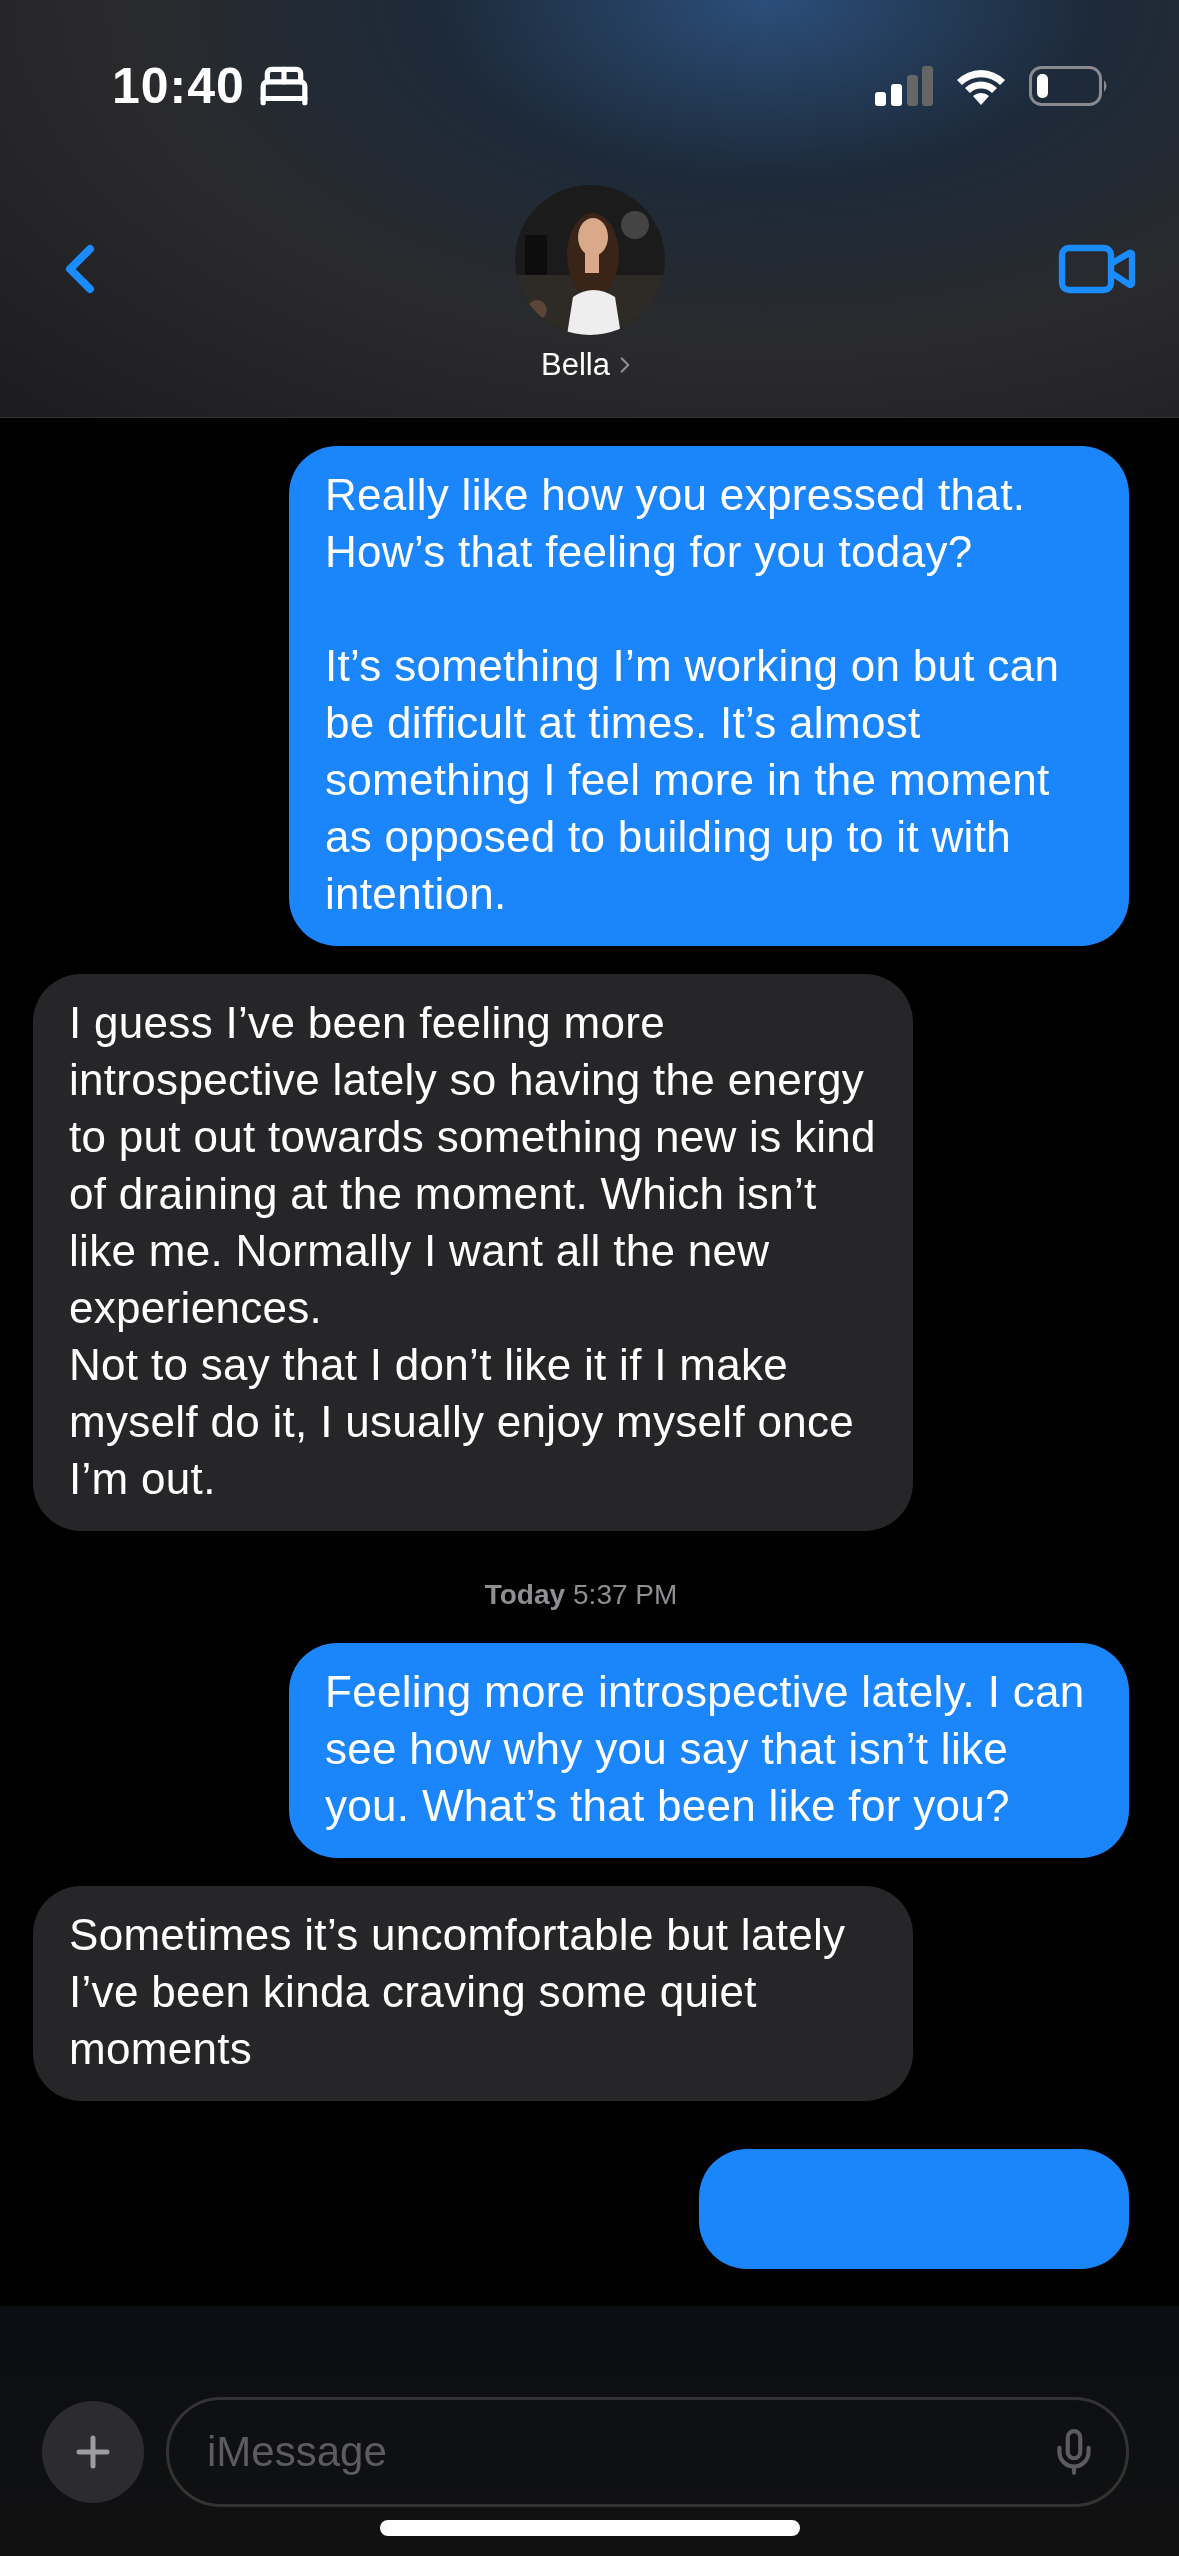  I want to click on battery-icon, so click(1069, 86).